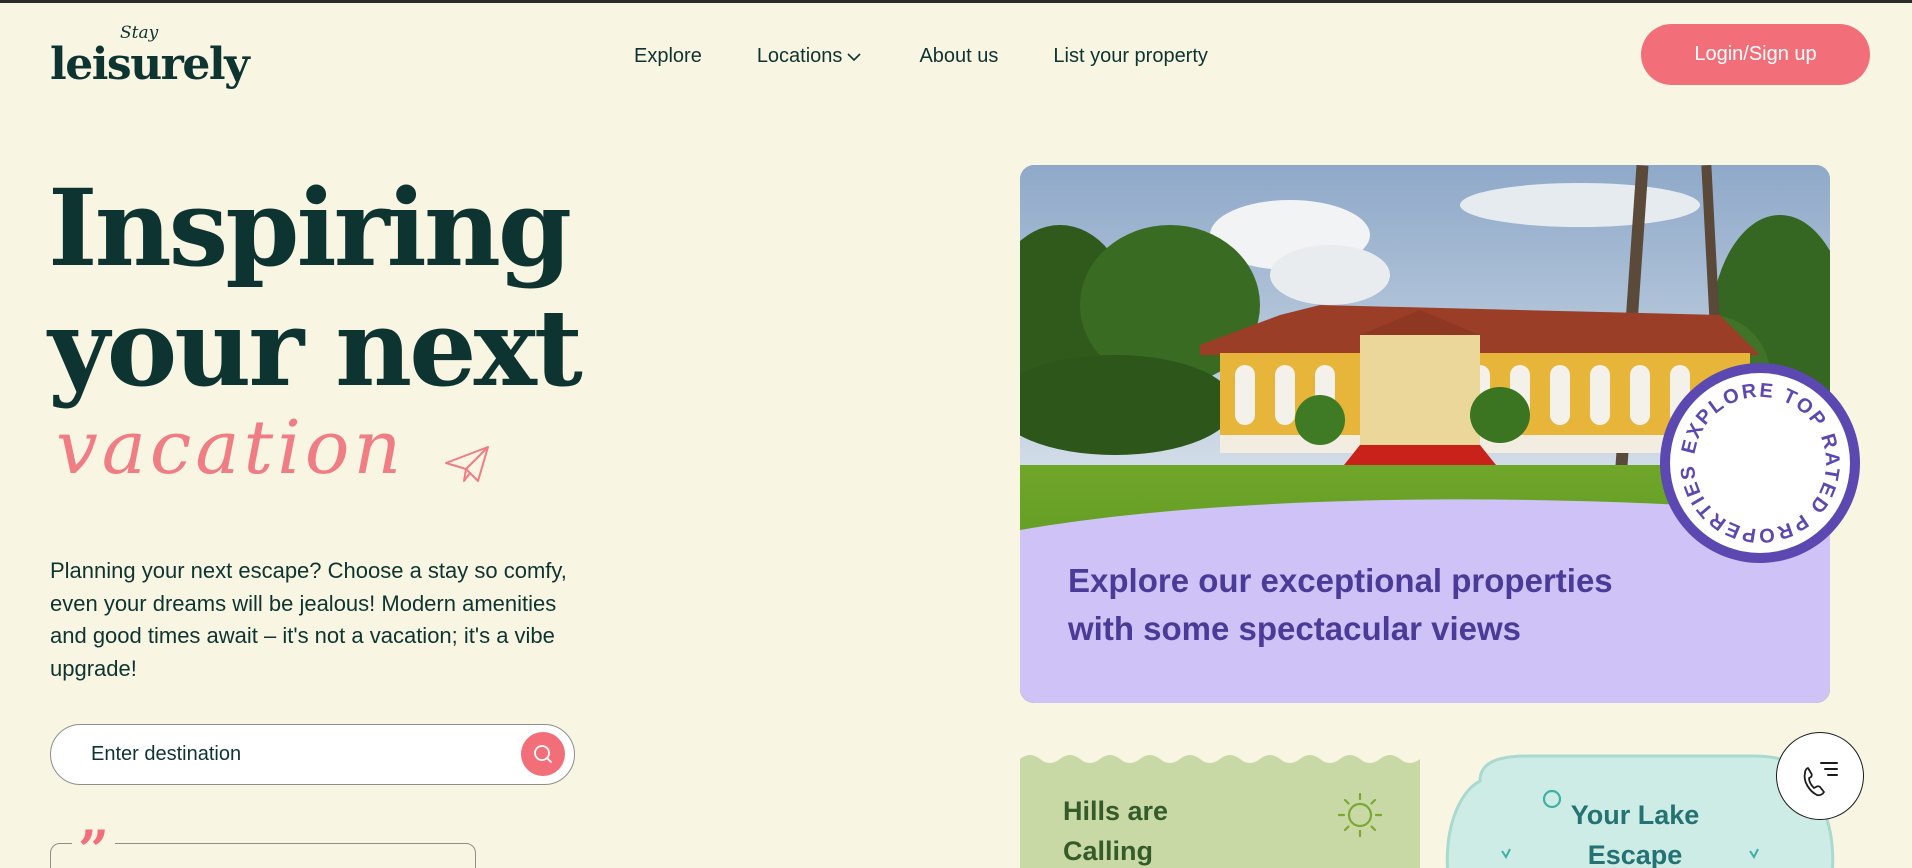  Describe the element at coordinates (150, 64) in the screenshot. I see `logo-wordmark: leisurely` at that location.